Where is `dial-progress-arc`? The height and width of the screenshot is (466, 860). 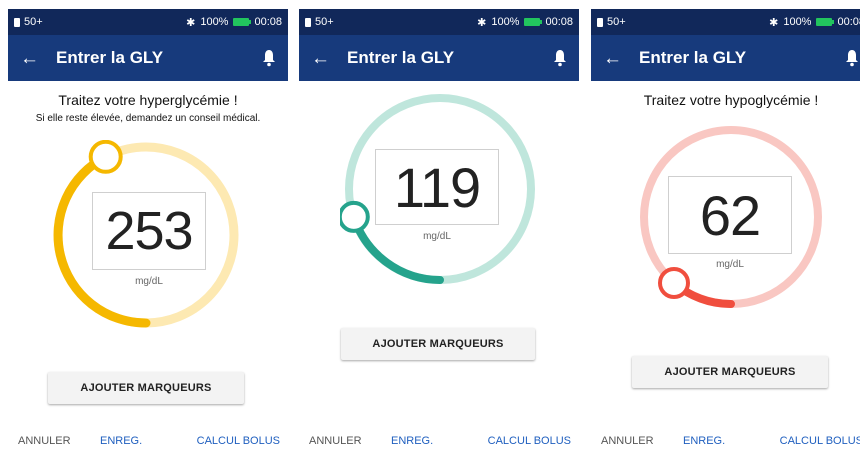
dial-progress-arc is located at coordinates (396, 248).